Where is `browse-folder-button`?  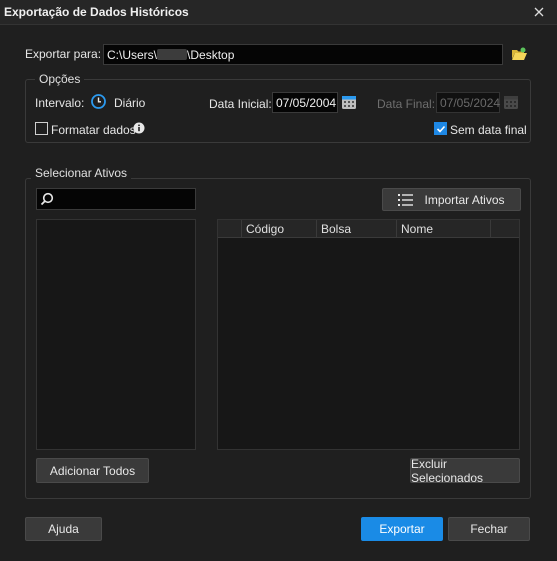
browse-folder-button is located at coordinates (520, 55).